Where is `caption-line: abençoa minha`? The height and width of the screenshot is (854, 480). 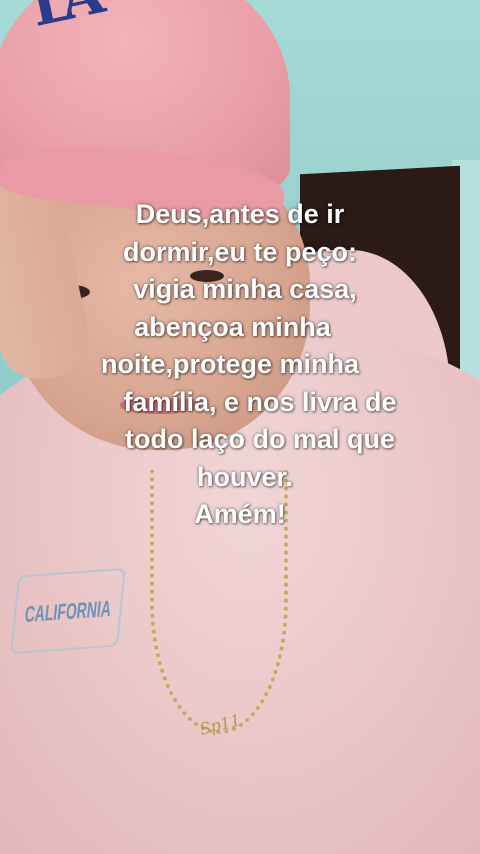
caption-line: abençoa minha is located at coordinates (232, 326).